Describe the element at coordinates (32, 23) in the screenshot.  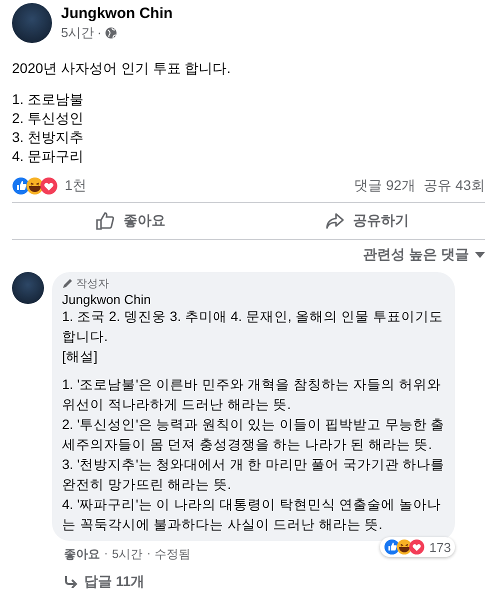
I see `profile-avatar` at that location.